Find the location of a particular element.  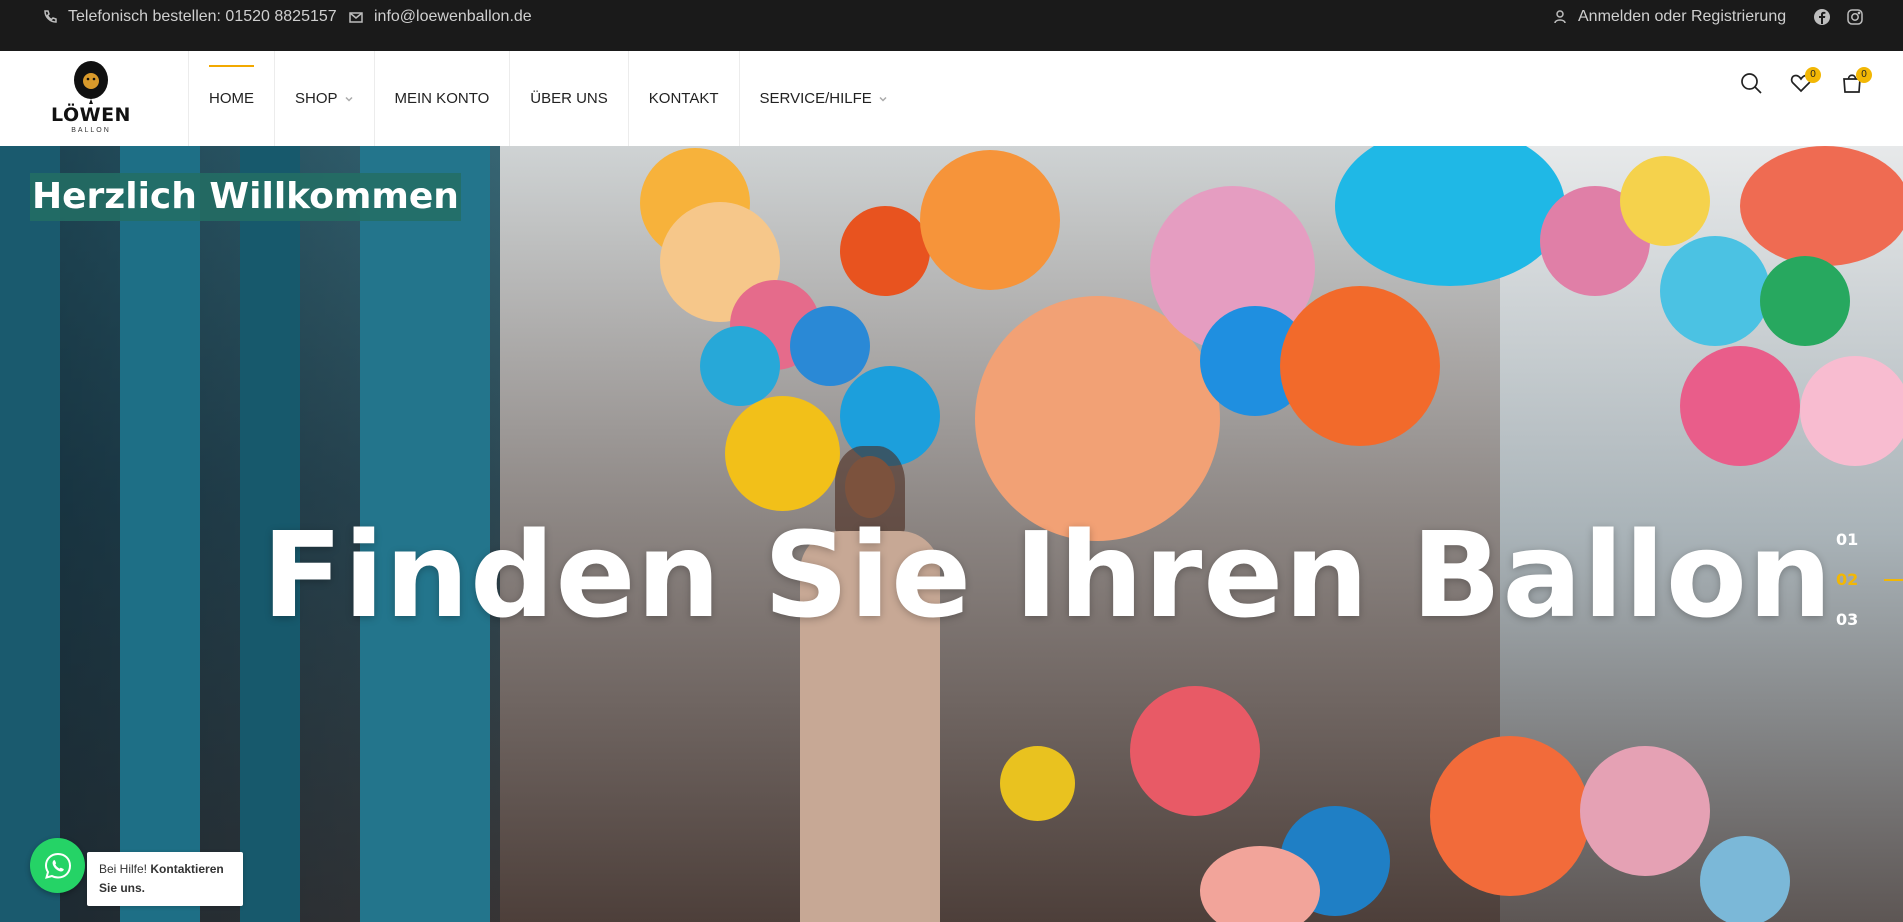

lion-balloon-logo-icon is located at coordinates (91, 82).